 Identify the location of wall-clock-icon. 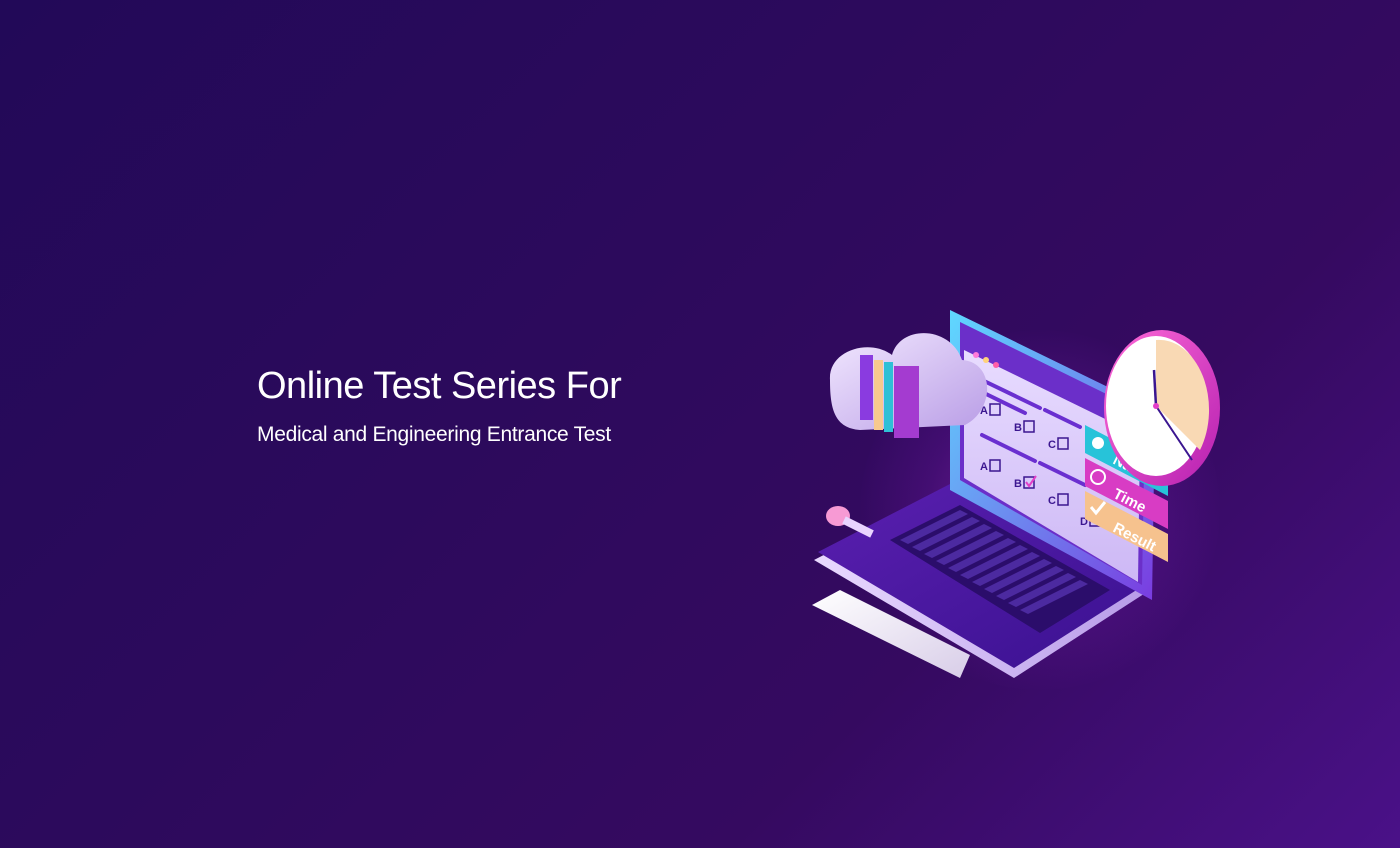
(1162, 408).